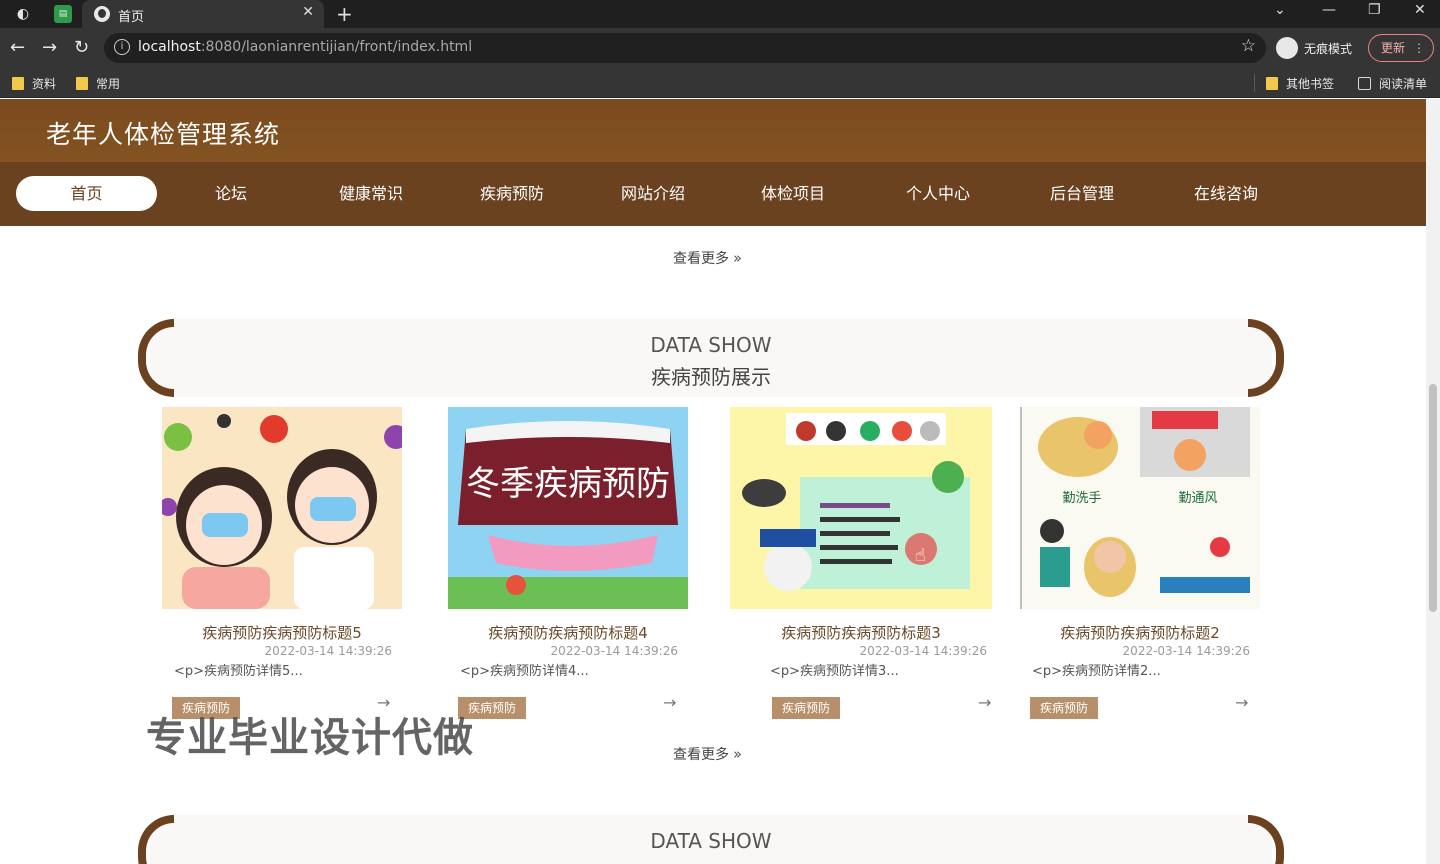 This screenshot has height=864, width=1440. What do you see at coordinates (653, 193) in the screenshot?
I see `nav-site-intro: 网站介绍` at bounding box center [653, 193].